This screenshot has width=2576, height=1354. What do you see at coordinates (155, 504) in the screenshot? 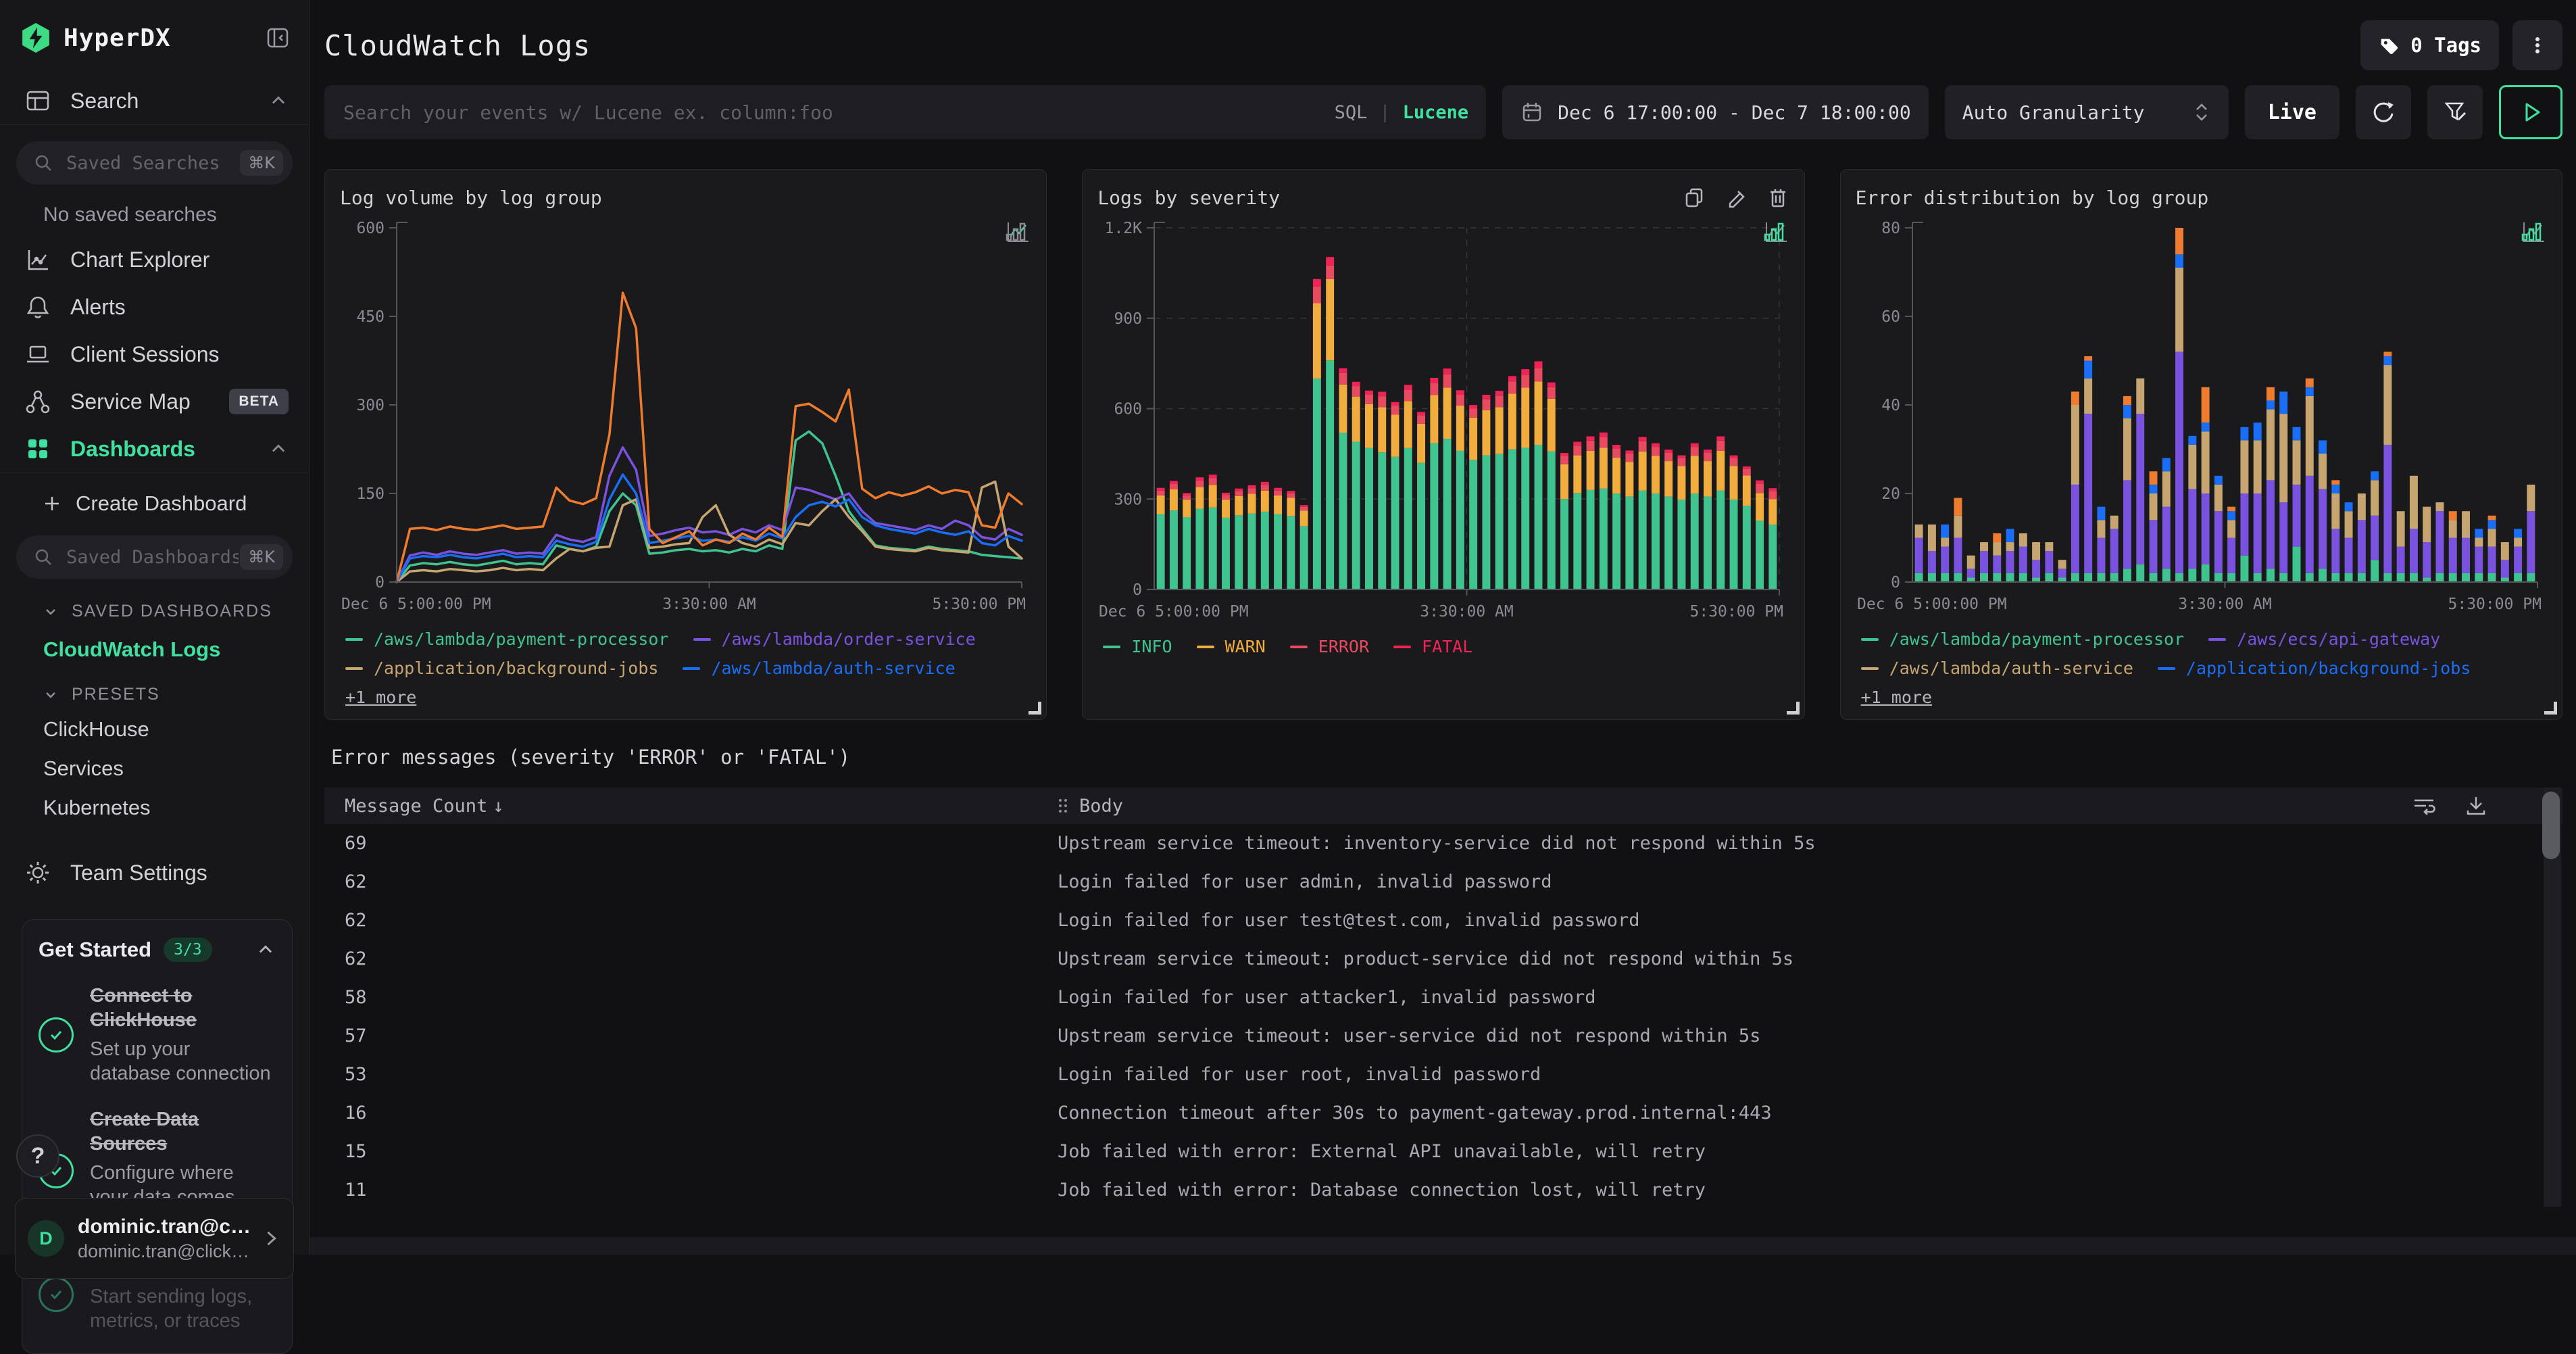
I see `create-dashboard-button: Create Dashboard` at bounding box center [155, 504].